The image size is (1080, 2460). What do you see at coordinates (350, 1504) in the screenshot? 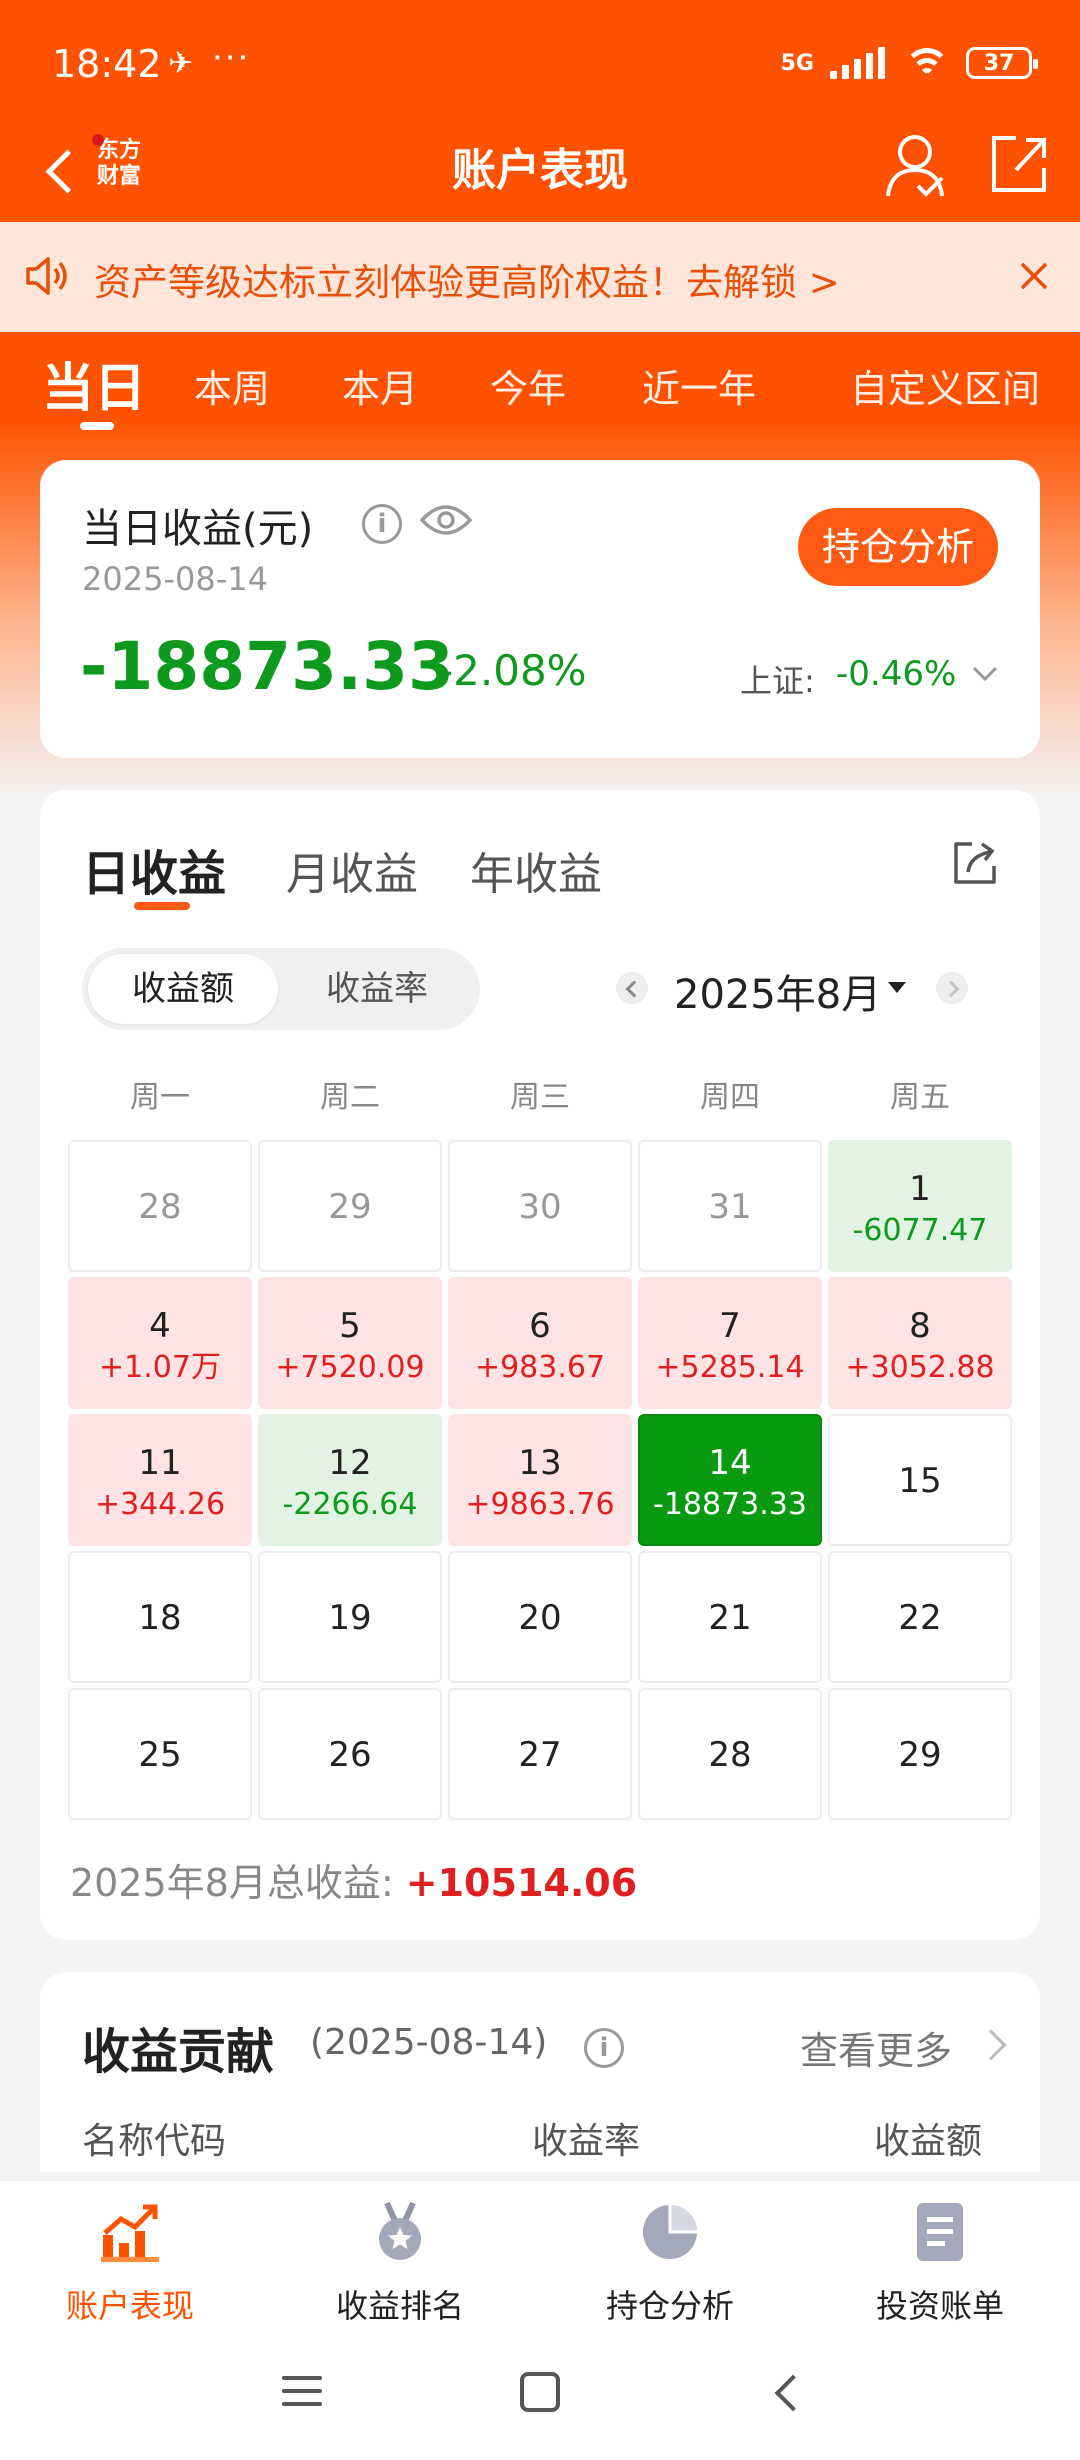
I see `day-profit: -2266.64` at bounding box center [350, 1504].